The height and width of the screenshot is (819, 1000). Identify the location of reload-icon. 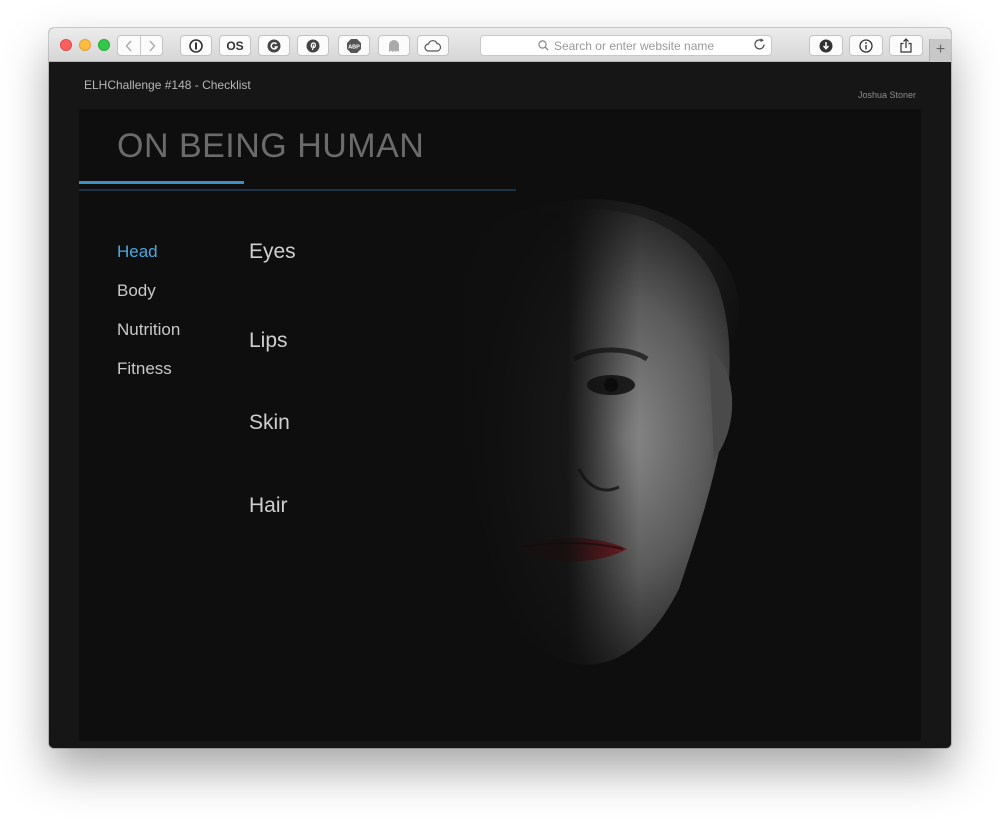
(759, 44).